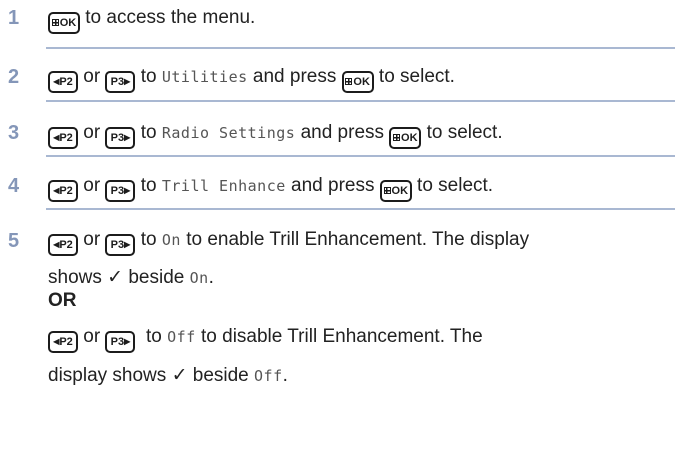  I want to click on step-5-line-2: shows ✓ beside On., so click(131, 277).